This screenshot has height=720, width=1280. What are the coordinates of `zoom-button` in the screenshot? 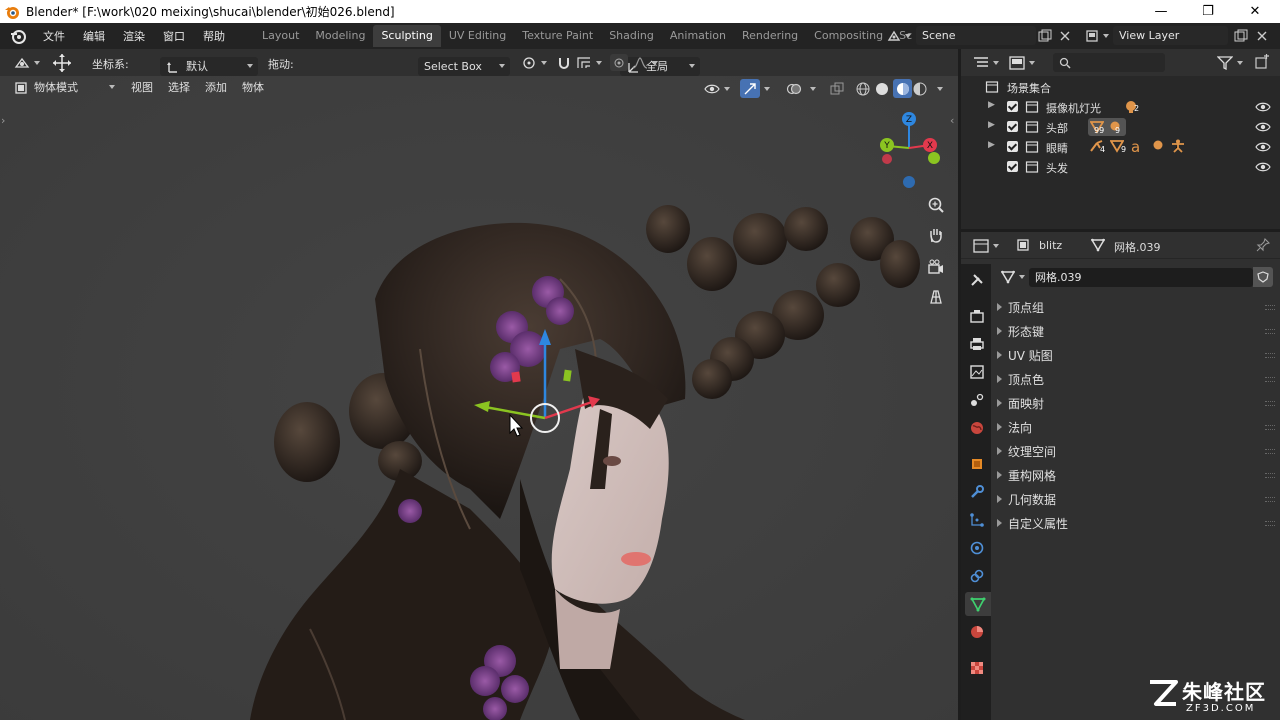 It's located at (936, 205).